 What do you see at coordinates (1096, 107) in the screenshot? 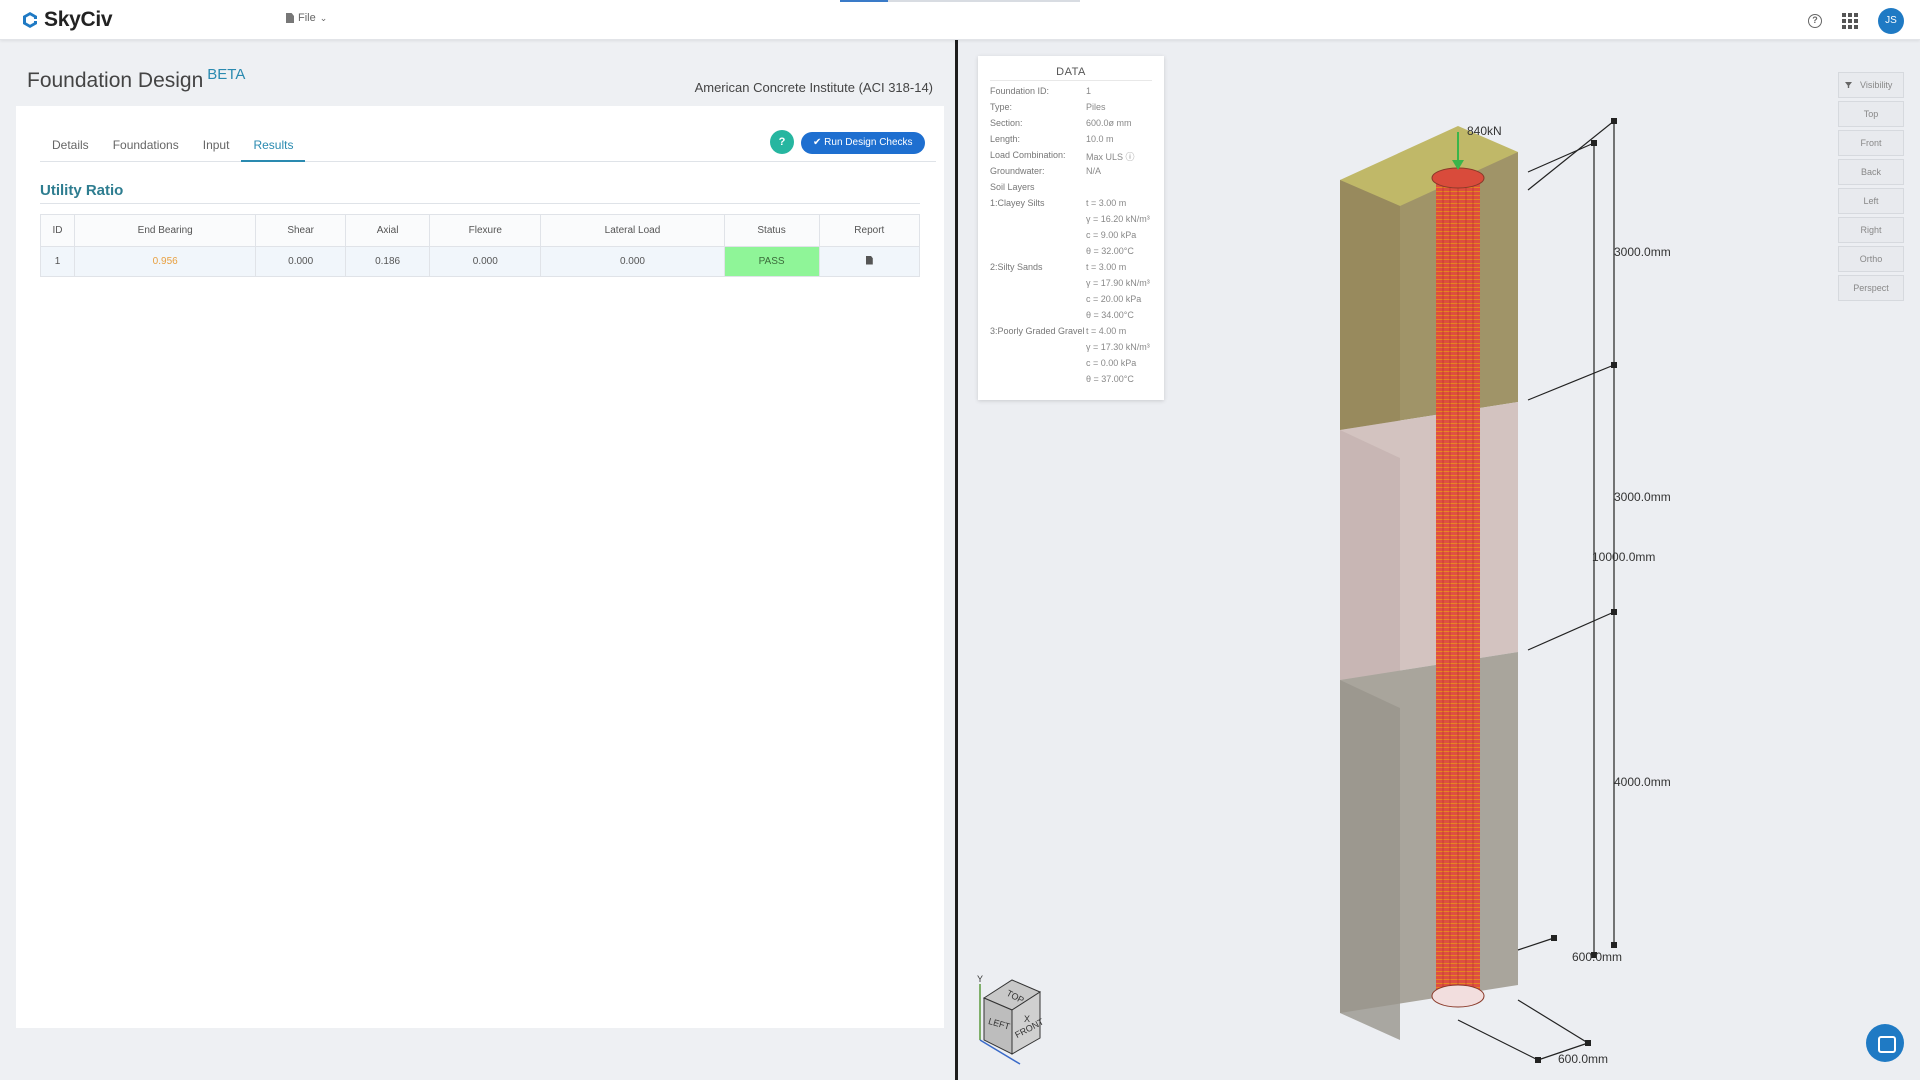
I see `type-value: Piles` at bounding box center [1096, 107].